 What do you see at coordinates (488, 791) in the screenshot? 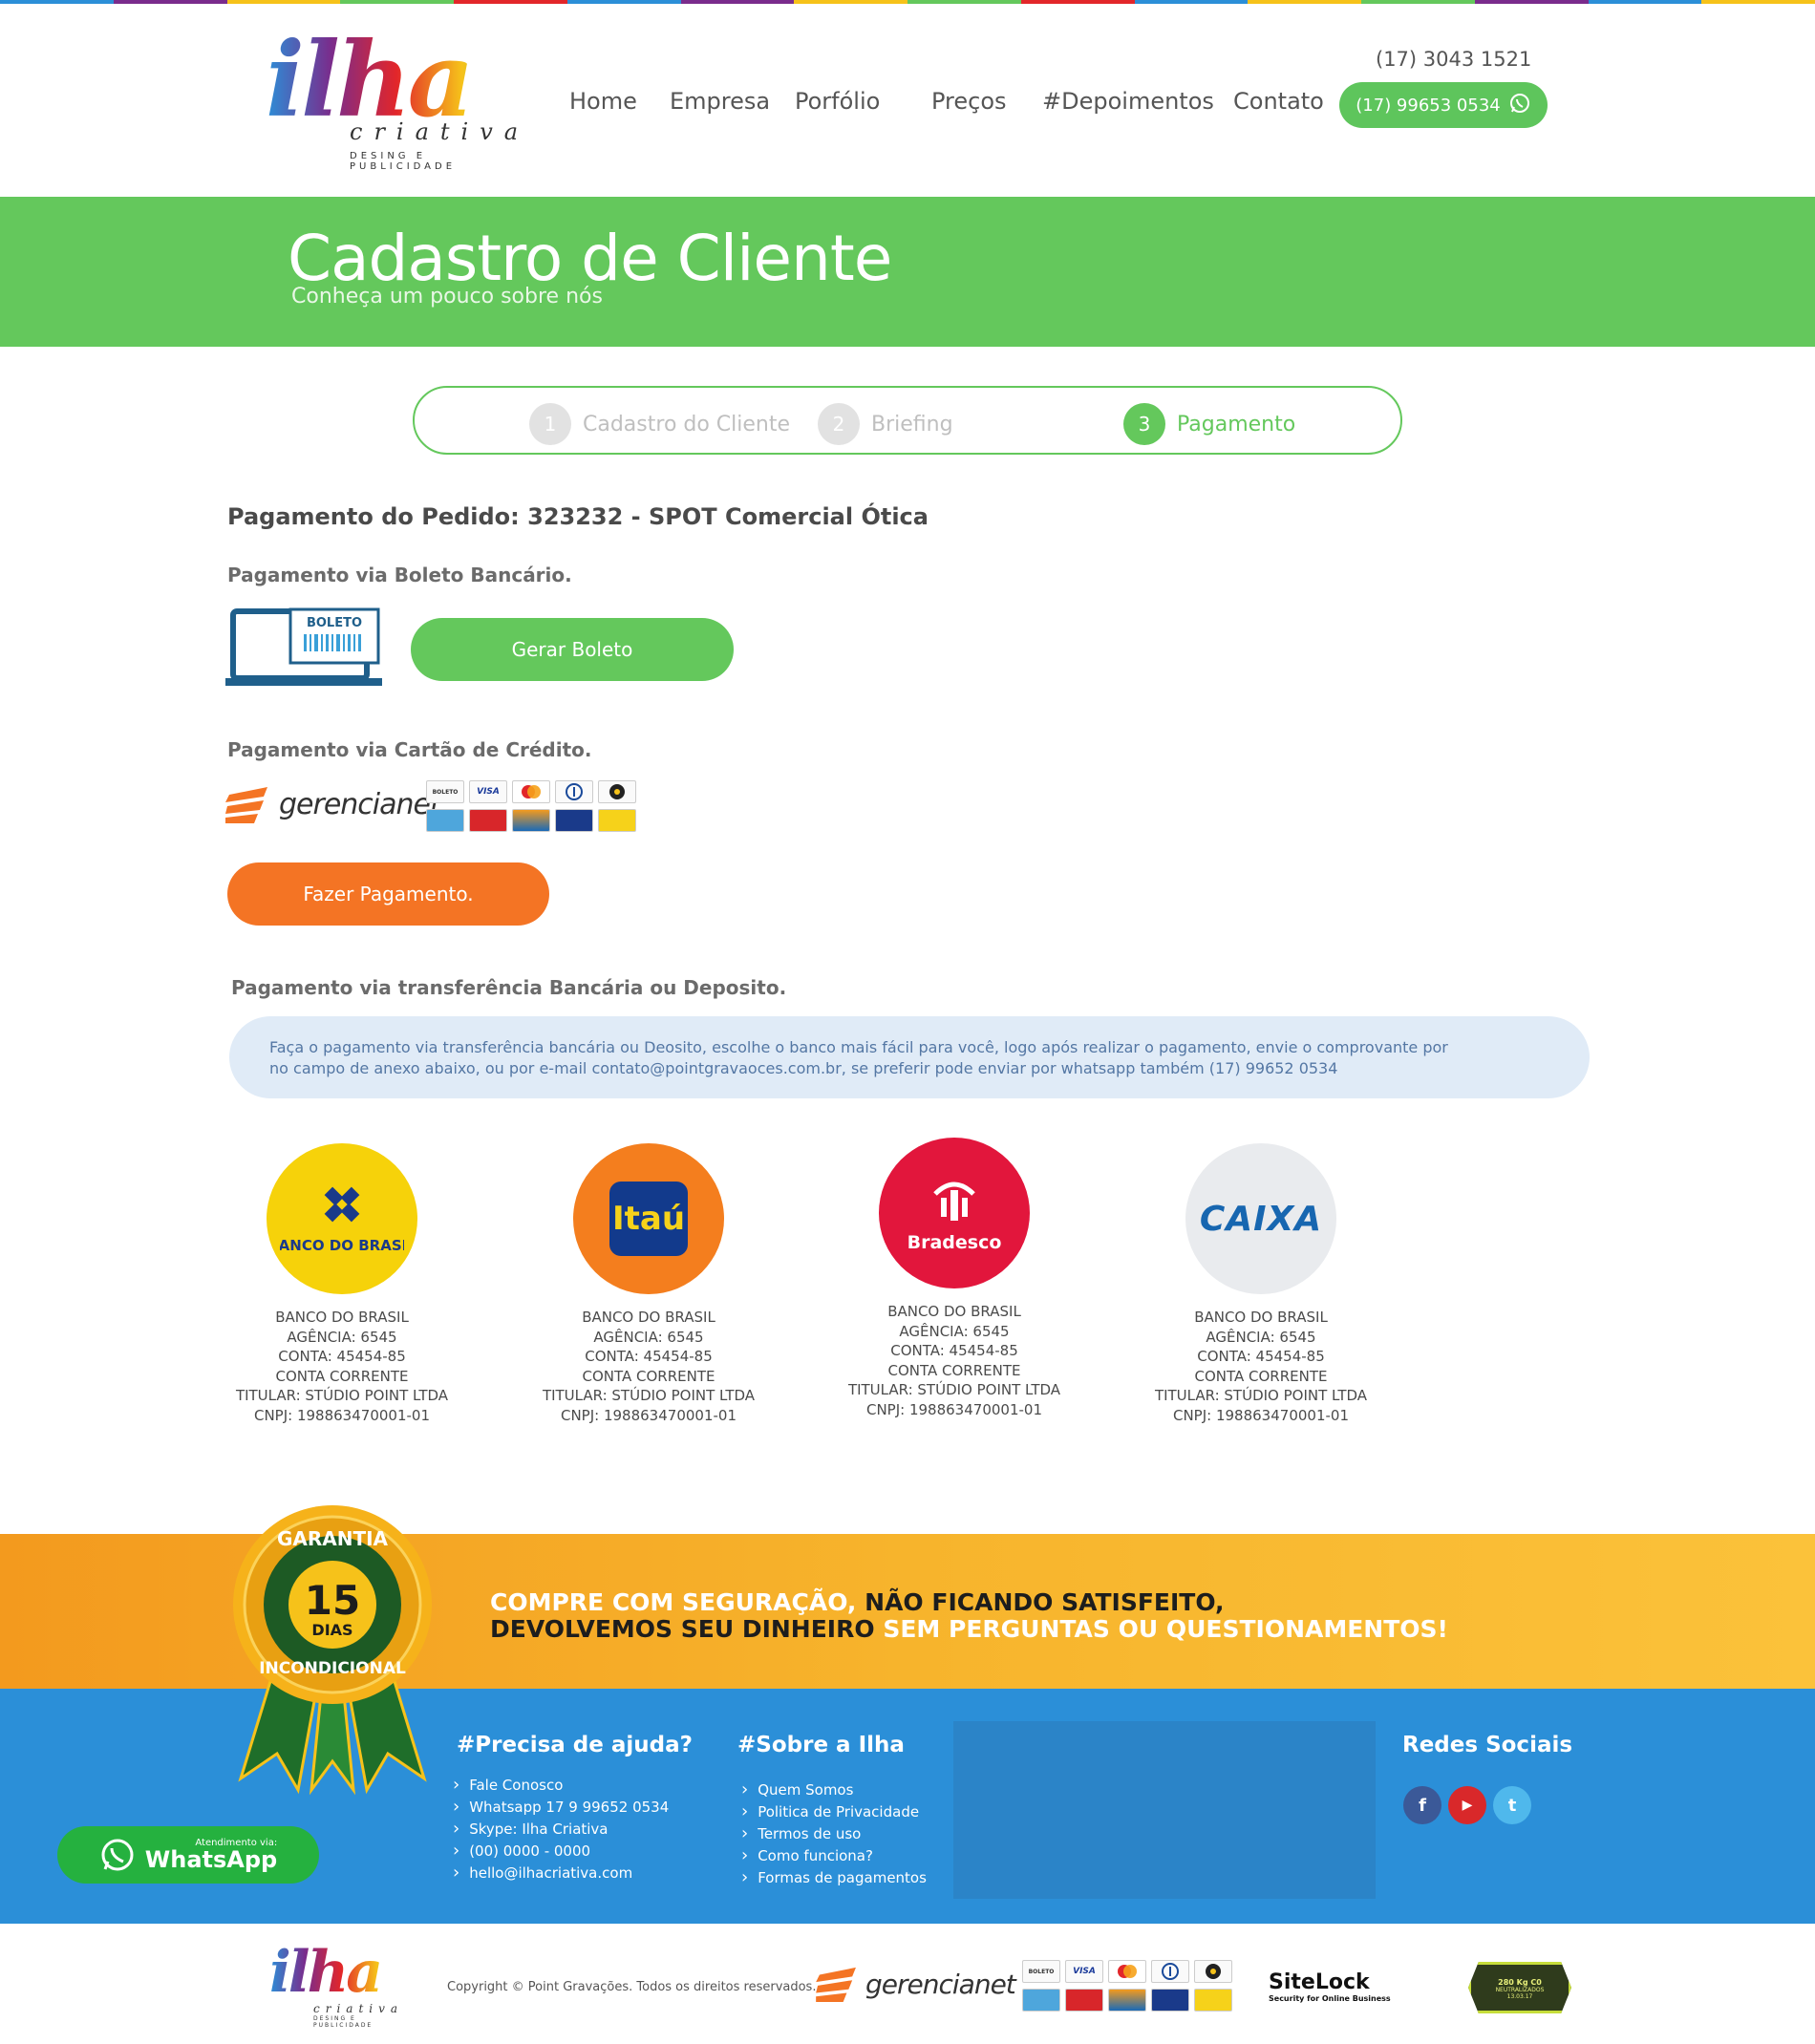
I see `visa-brand-icon: VISA` at bounding box center [488, 791].